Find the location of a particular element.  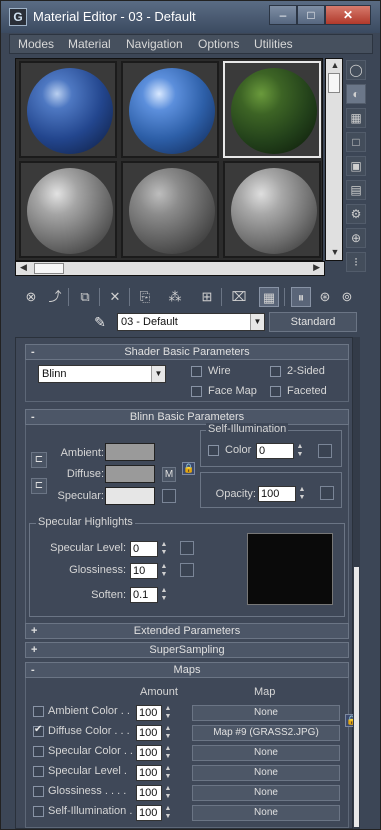

scroll-thumb is located at coordinates (334, 83).